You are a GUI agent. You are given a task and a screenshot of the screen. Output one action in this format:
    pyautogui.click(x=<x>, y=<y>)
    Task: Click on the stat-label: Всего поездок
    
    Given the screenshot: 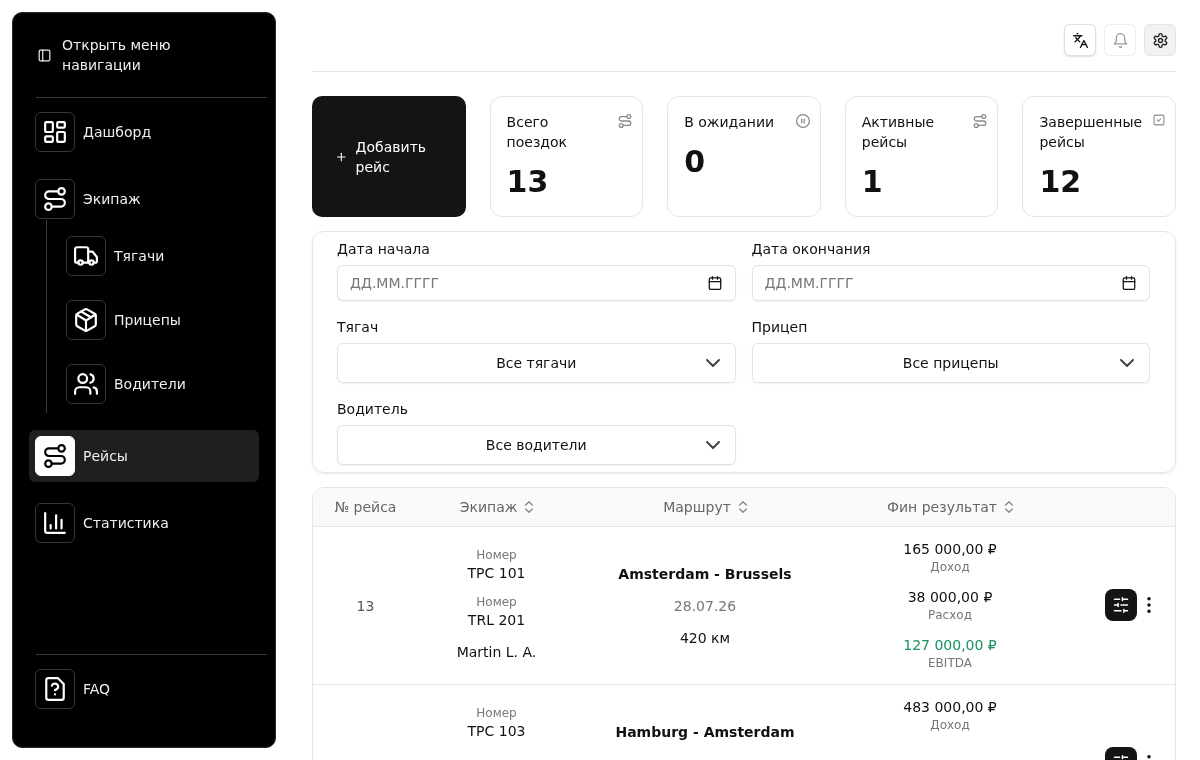 What is the action you would take?
    pyautogui.click(x=537, y=132)
    